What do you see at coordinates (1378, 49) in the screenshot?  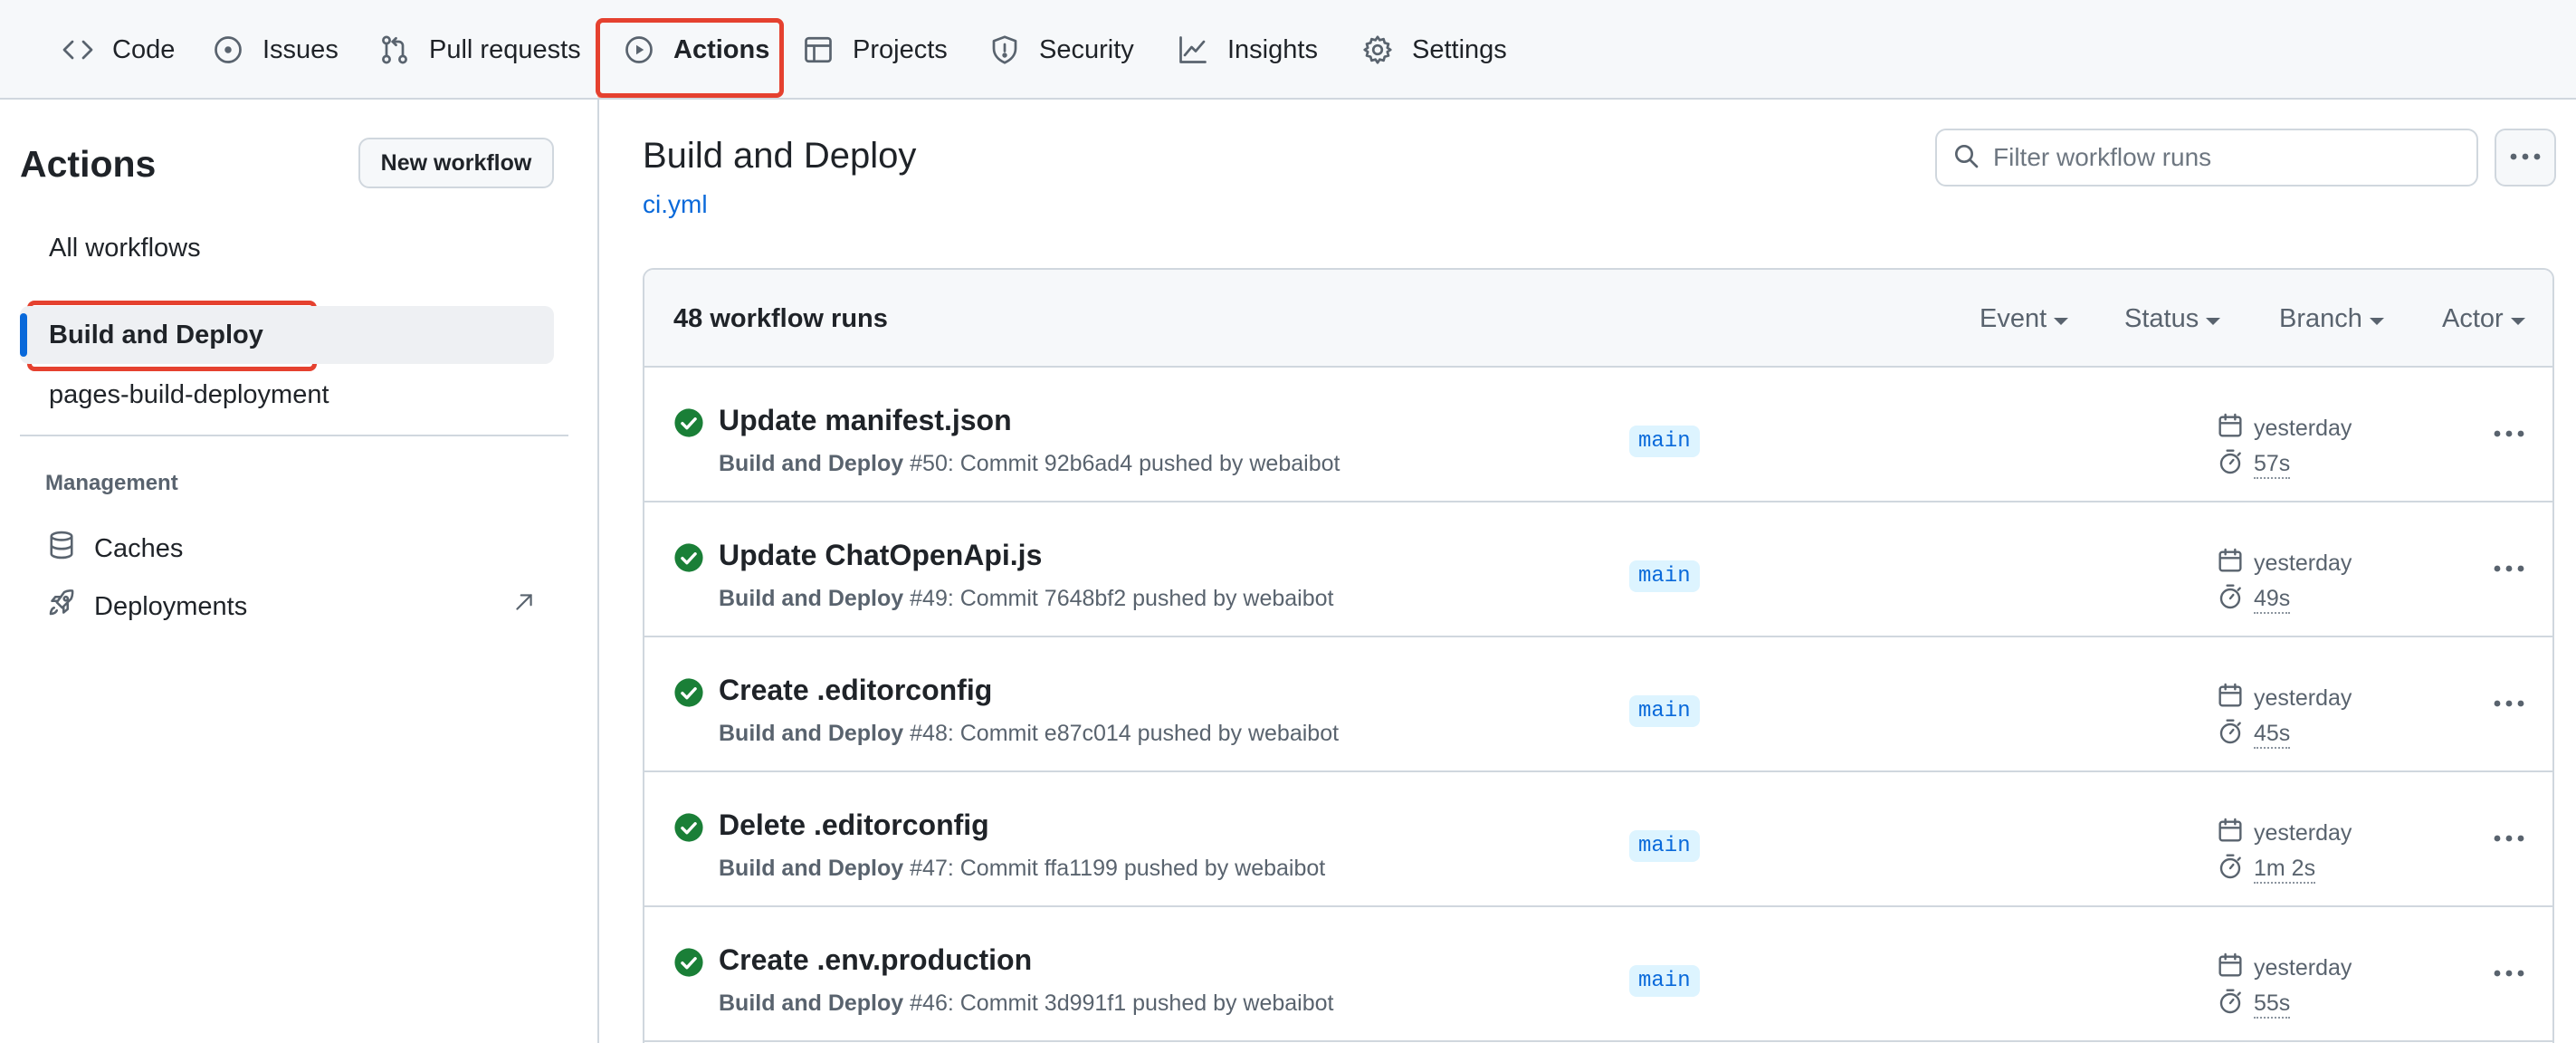 I see `gear-icon` at bounding box center [1378, 49].